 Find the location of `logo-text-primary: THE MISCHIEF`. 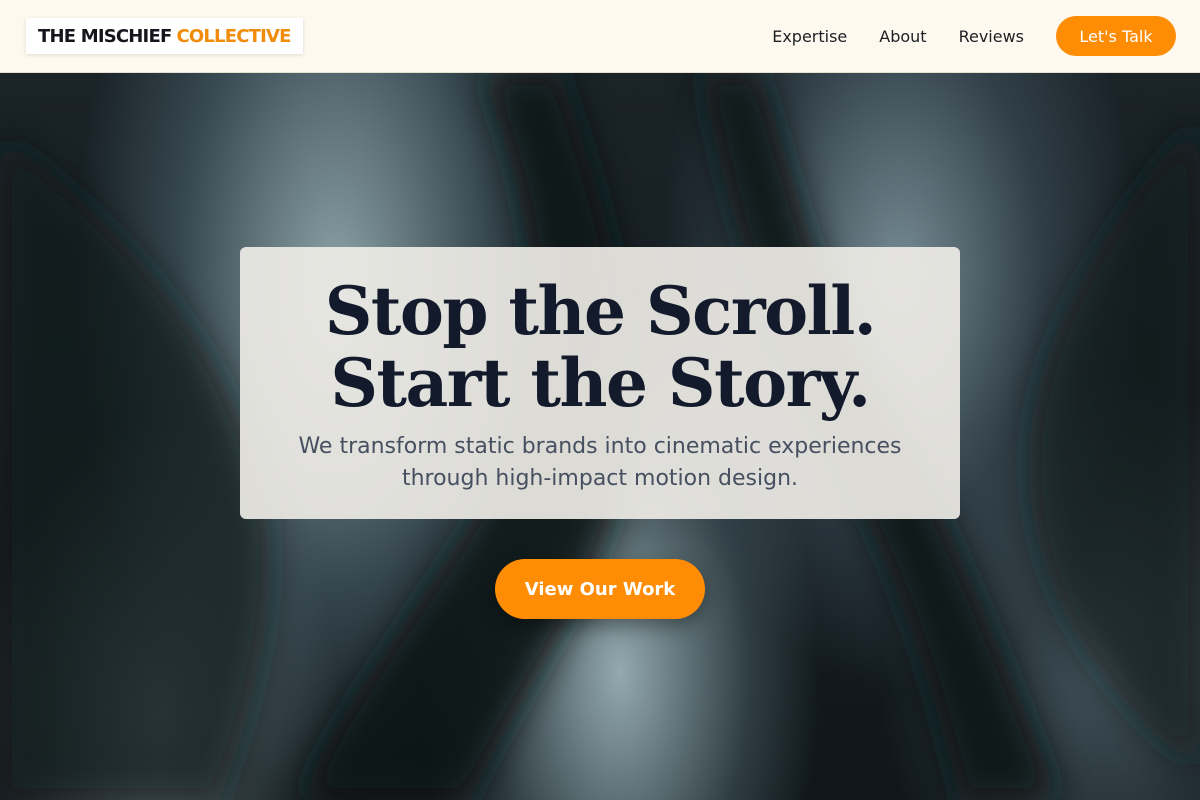

logo-text-primary: THE MISCHIEF is located at coordinates (105, 36).